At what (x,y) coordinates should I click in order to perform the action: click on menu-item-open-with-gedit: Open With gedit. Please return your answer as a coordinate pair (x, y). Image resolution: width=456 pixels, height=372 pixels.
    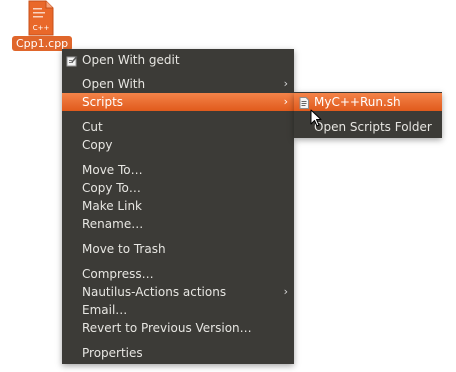
    Looking at the image, I should click on (178, 60).